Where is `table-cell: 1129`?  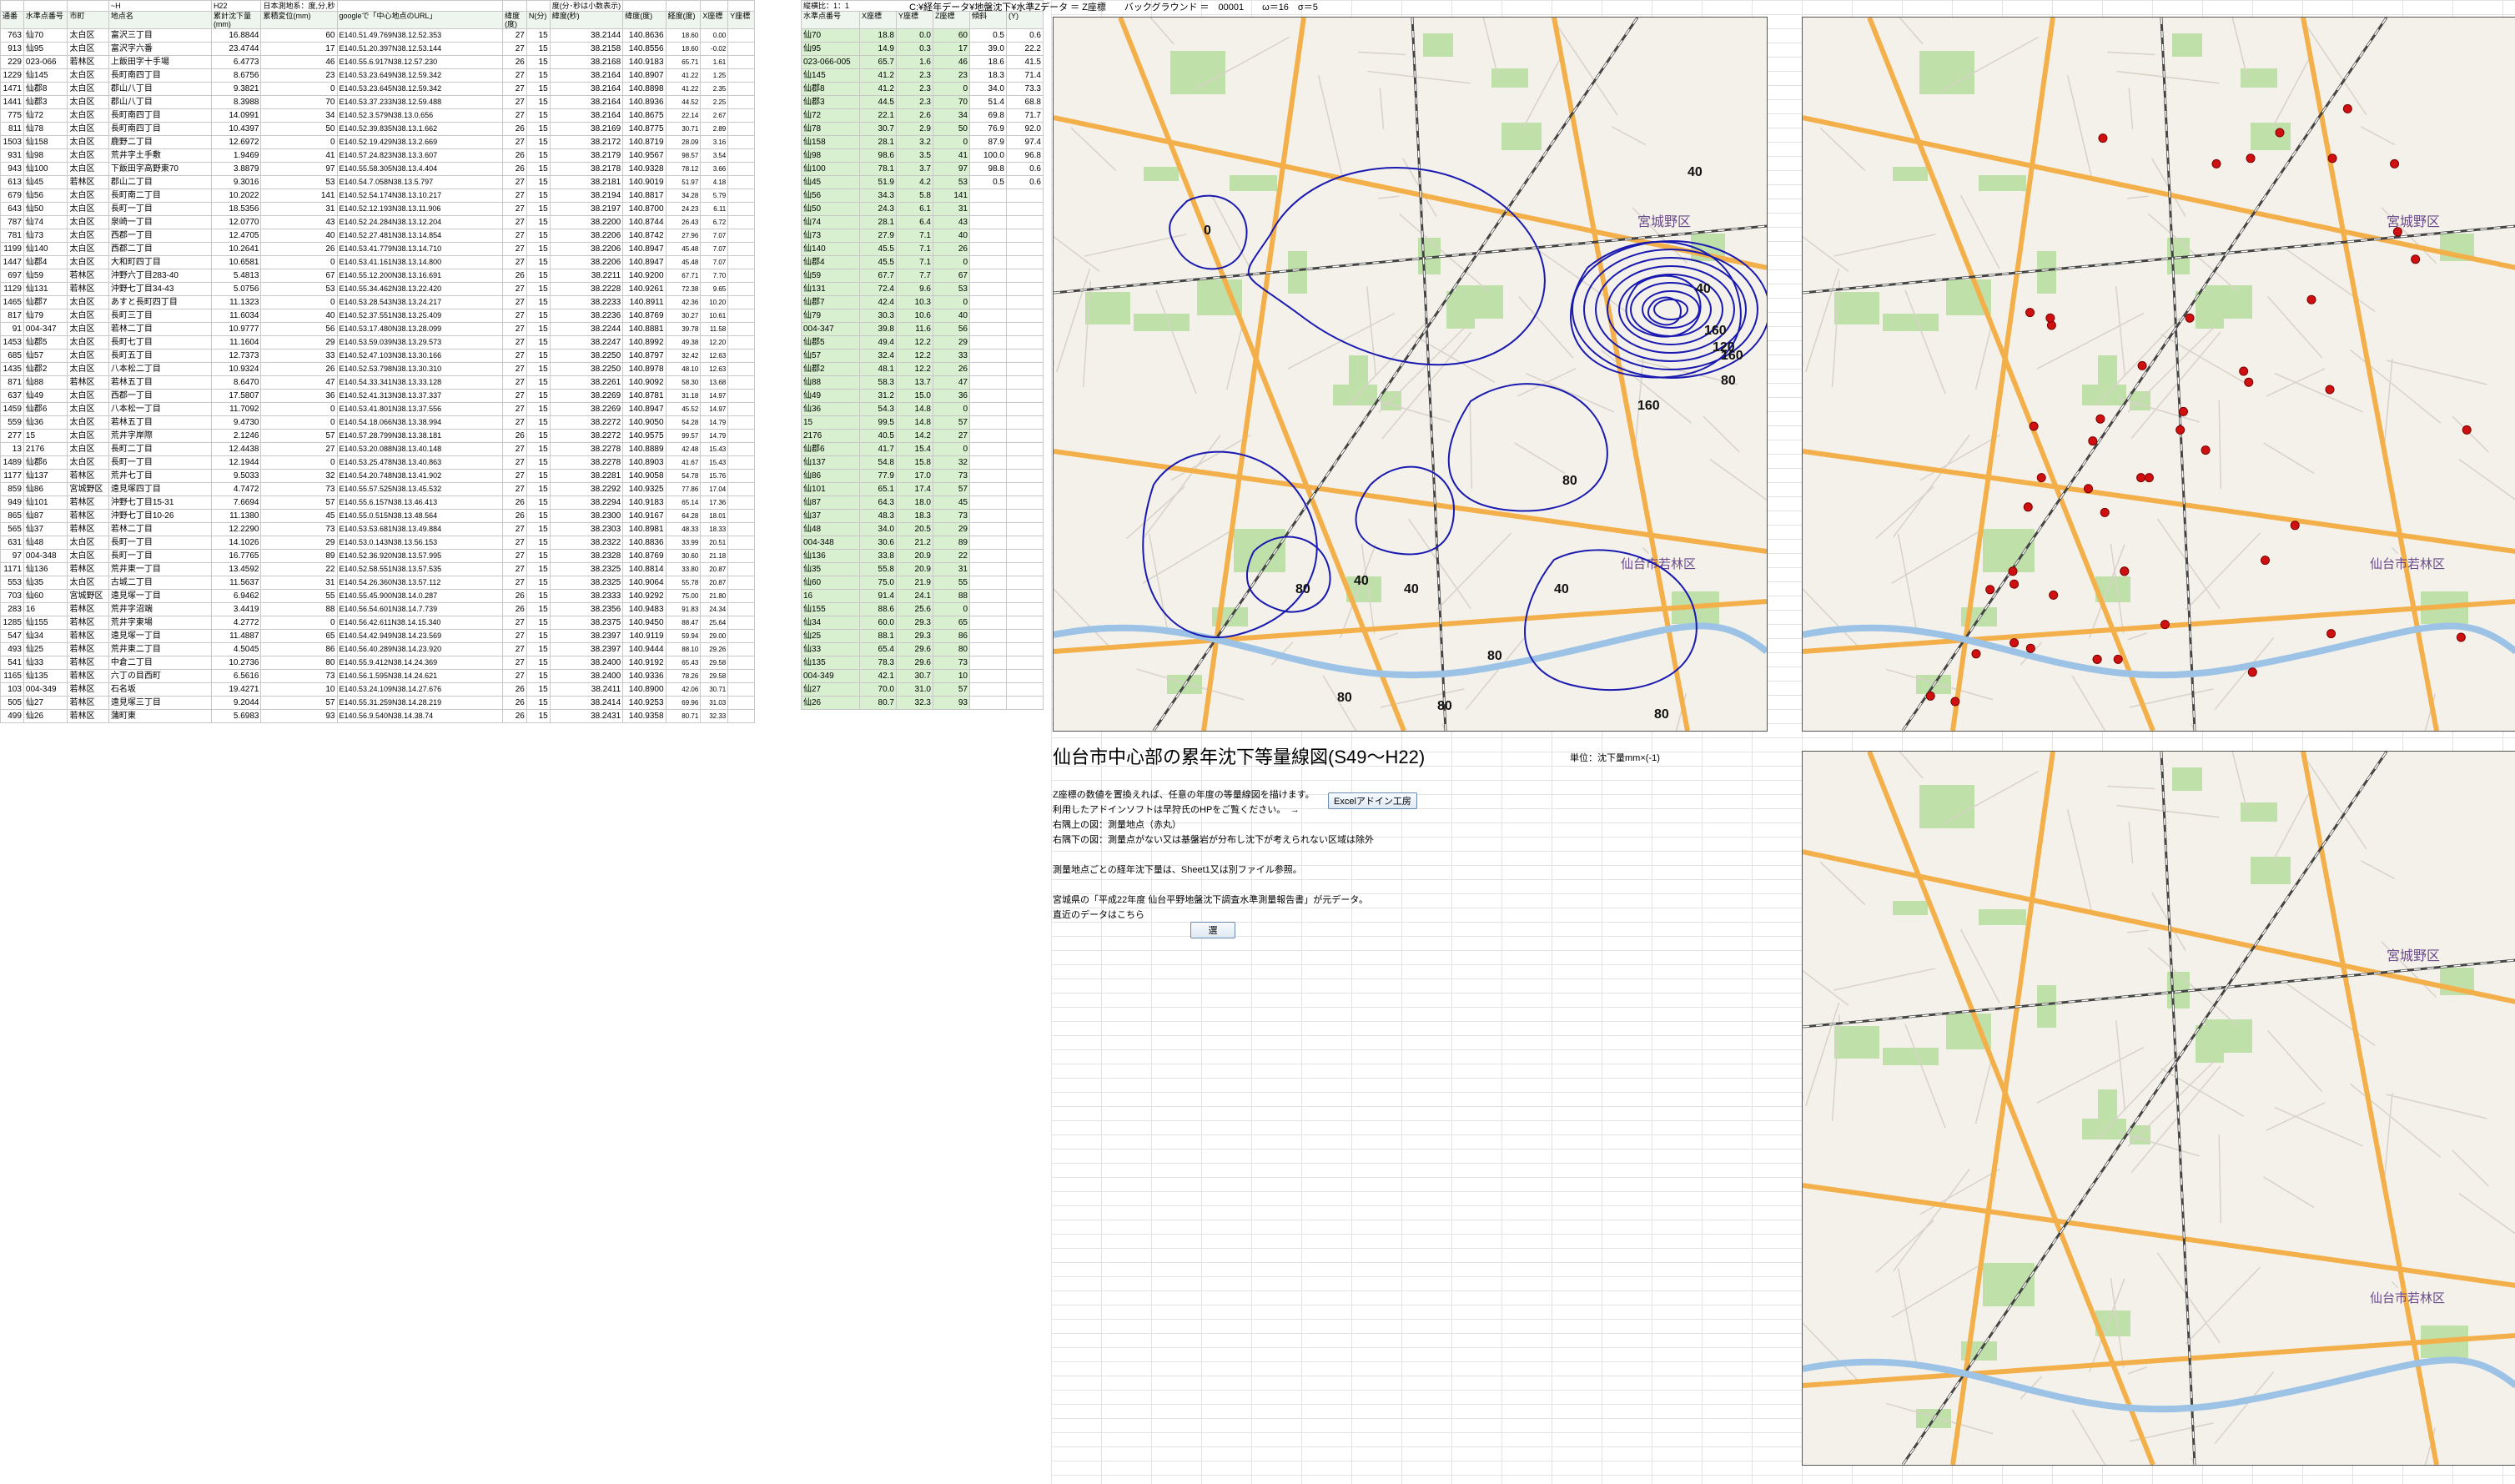
table-cell: 1129 is located at coordinates (12, 289).